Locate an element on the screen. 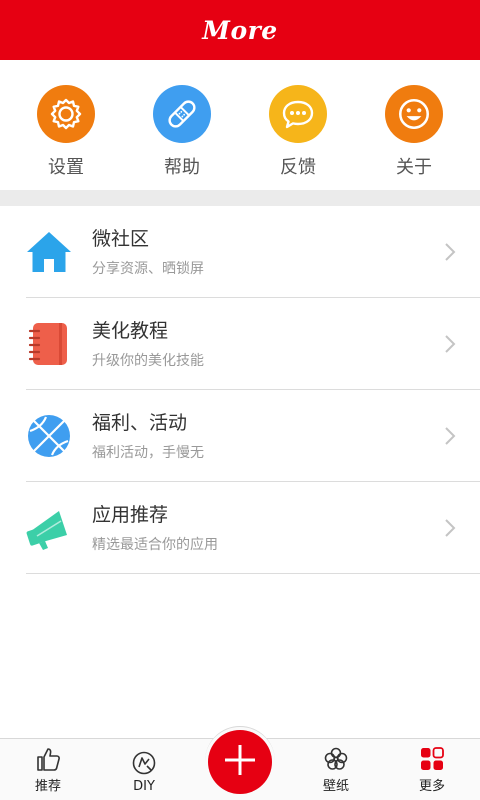 Image resolution: width=480 pixels, height=800 pixels. gear-icon is located at coordinates (66, 114).